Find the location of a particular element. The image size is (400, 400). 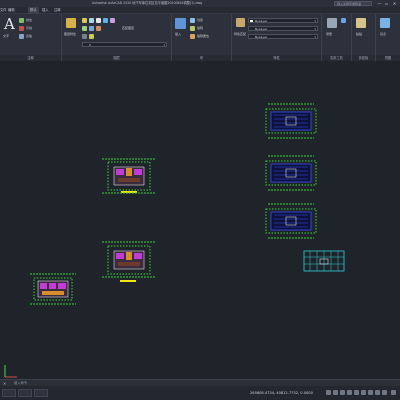

panel-properties: 特性匹配 ByLayer ▾ ByLayer ▾ ByLayer ▾ 特性 is located at coordinates (277, 37).